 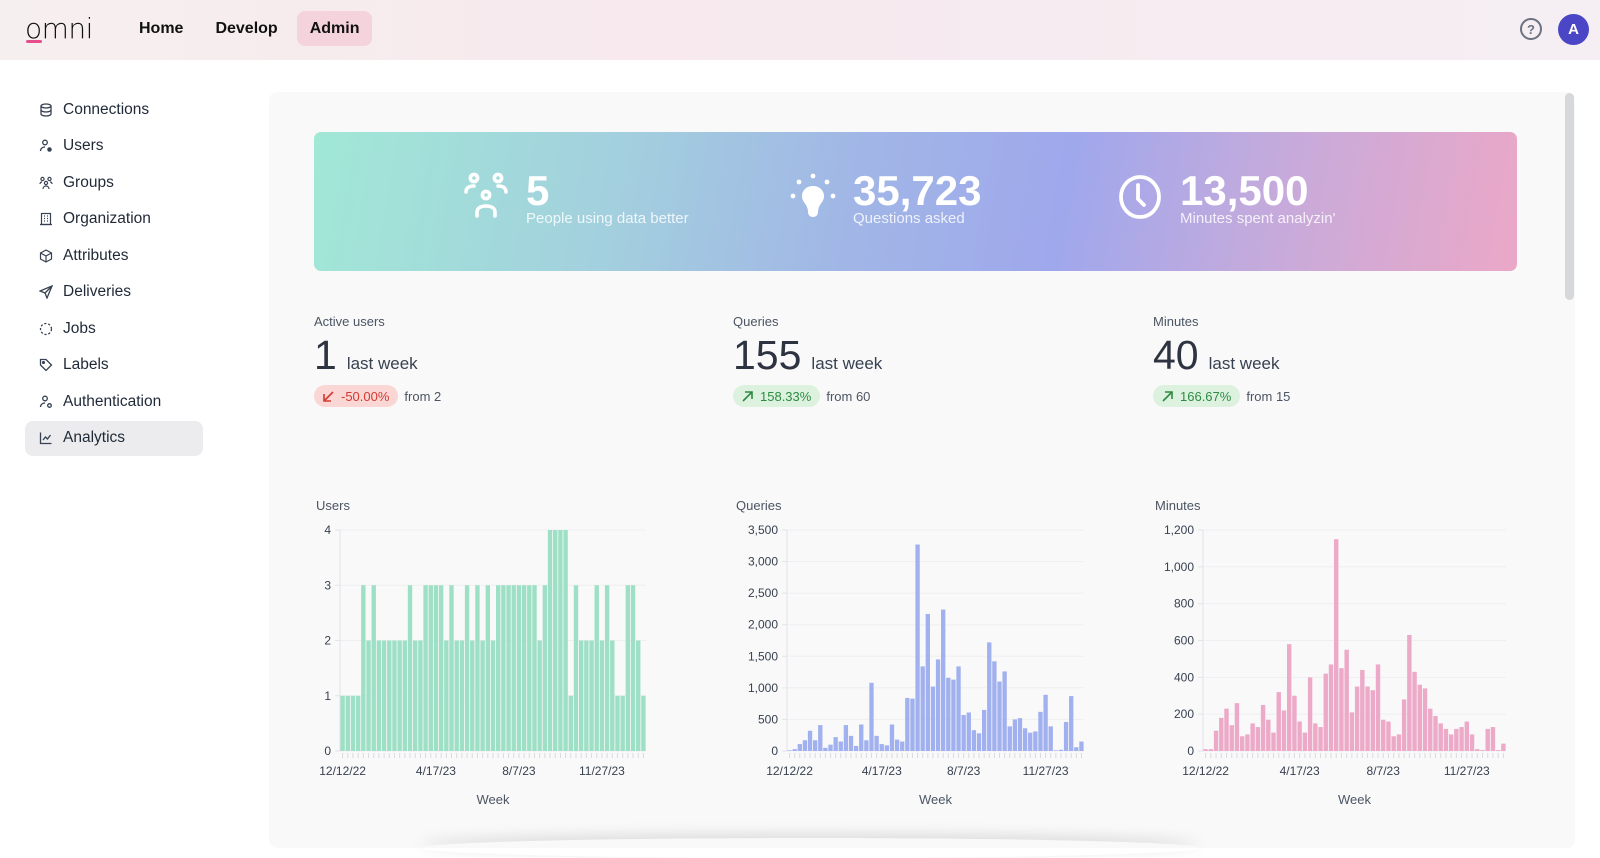 What do you see at coordinates (114, 255) in the screenshot?
I see `sidebar-item-attributes: Attributes` at bounding box center [114, 255].